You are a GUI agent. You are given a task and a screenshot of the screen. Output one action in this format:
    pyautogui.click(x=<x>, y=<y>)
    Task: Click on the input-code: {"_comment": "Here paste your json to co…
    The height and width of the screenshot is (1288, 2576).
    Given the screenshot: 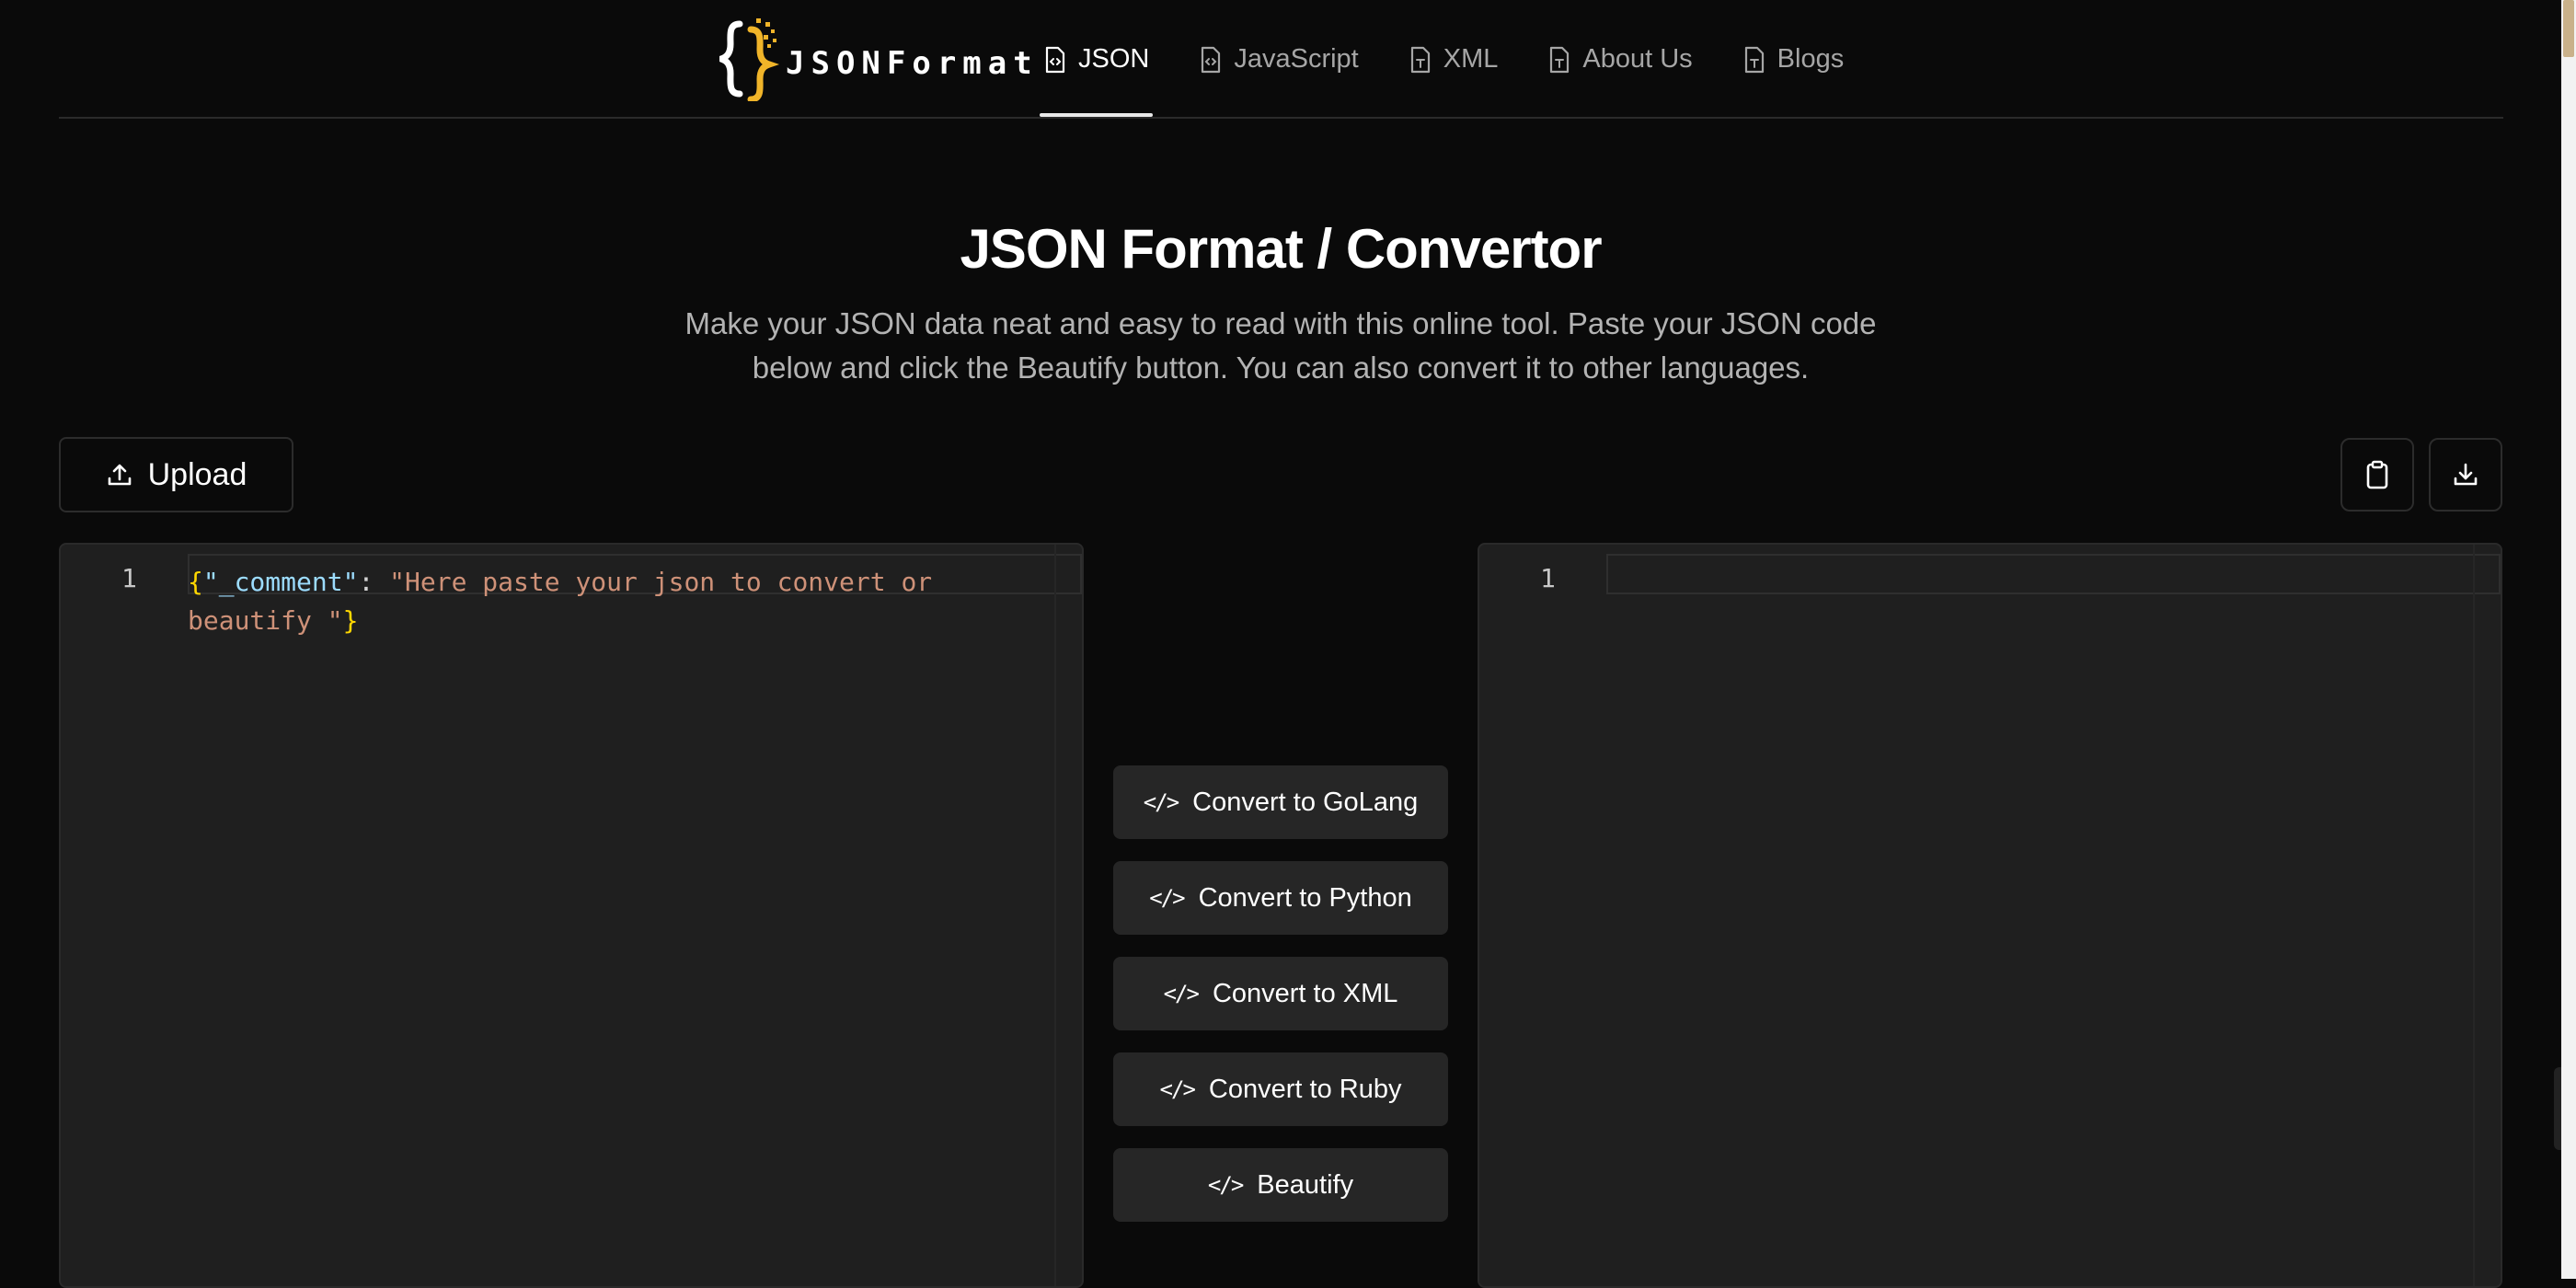 What is the action you would take?
    pyautogui.click(x=602, y=601)
    